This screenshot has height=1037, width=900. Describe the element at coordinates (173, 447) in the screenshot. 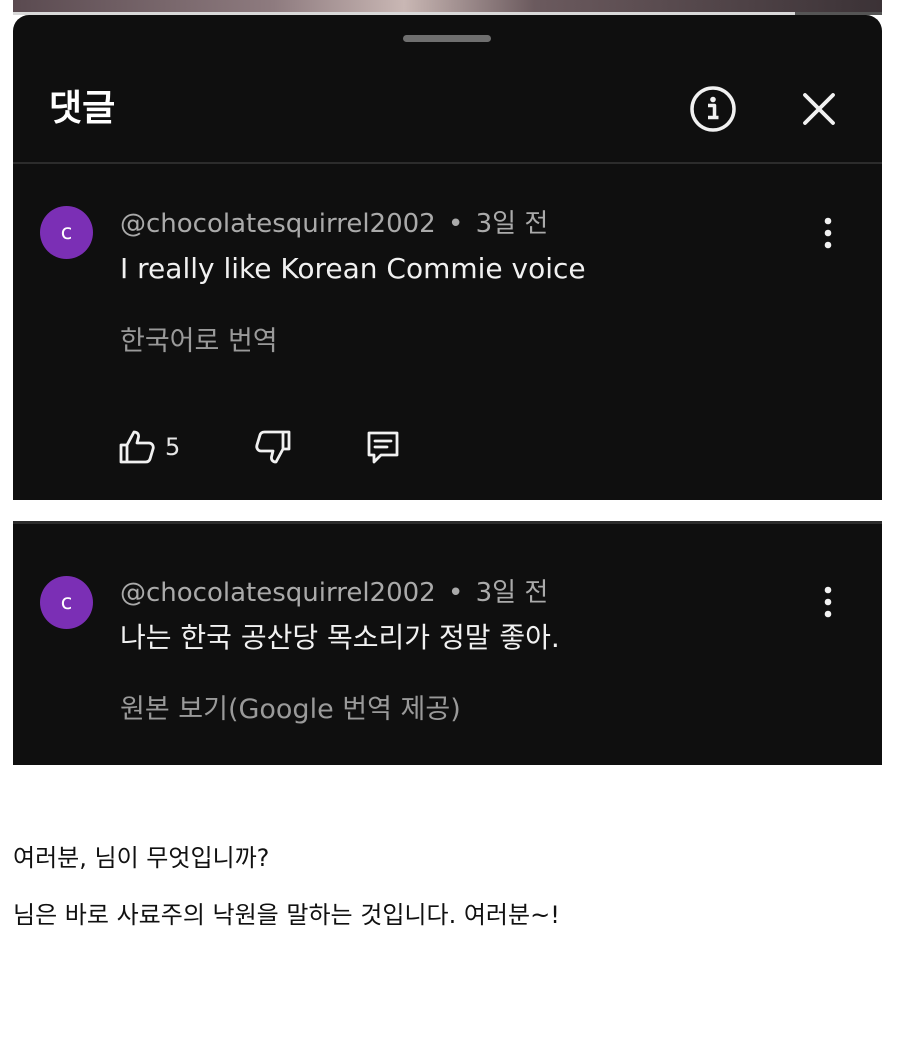

I see `like-count: 5` at that location.